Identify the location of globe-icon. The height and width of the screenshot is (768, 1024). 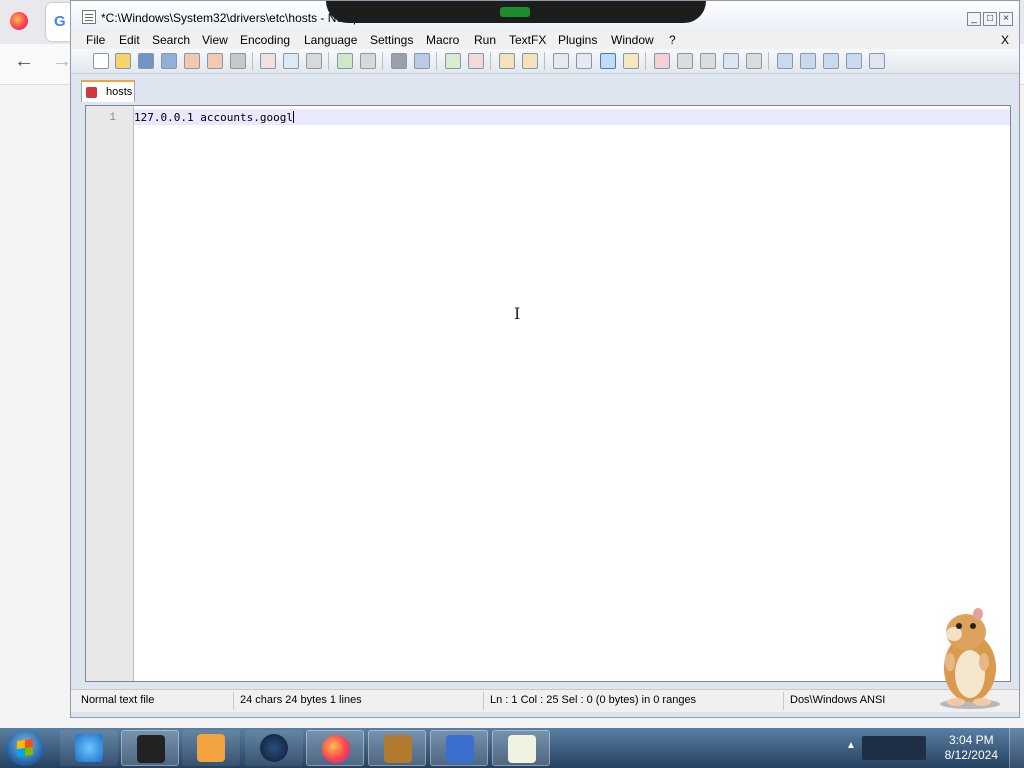
(274, 748).